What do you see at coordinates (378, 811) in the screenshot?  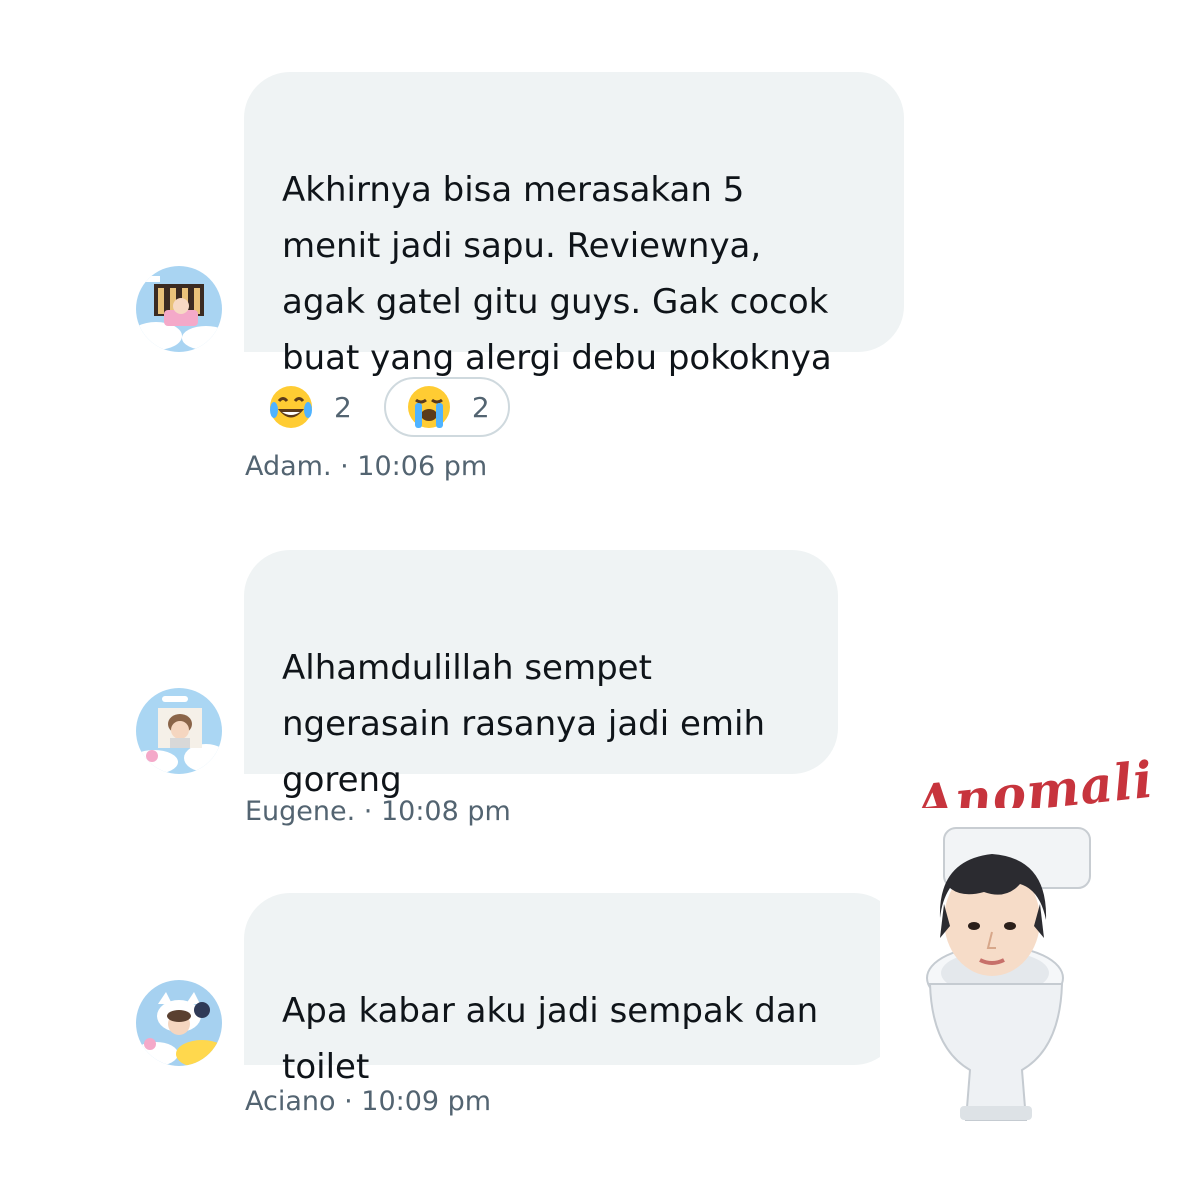 I see `message-meta: Eugene. · 10:08 pm` at bounding box center [378, 811].